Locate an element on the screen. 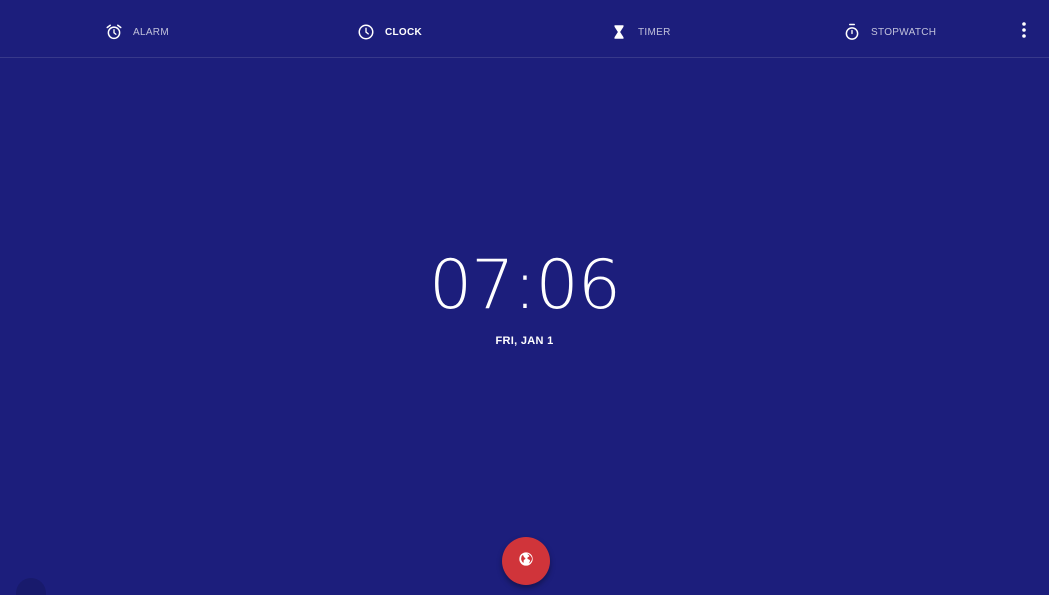  alarm-icon is located at coordinates (114, 32).